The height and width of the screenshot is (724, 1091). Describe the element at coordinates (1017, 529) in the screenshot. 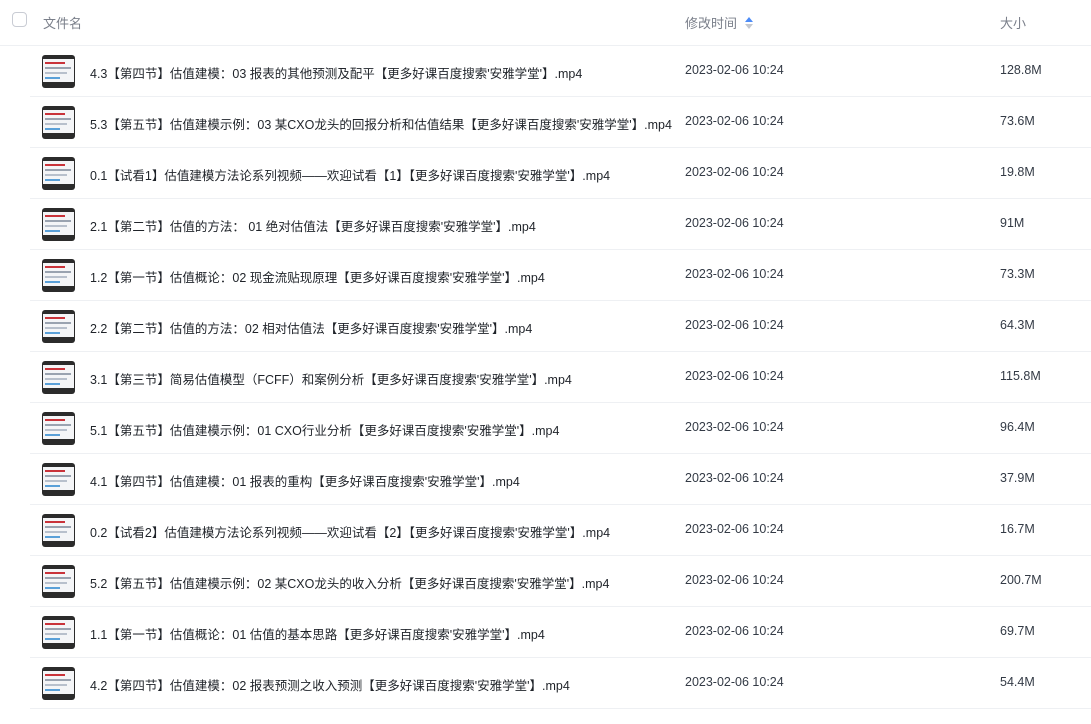

I see `file-size: 16.7M` at that location.